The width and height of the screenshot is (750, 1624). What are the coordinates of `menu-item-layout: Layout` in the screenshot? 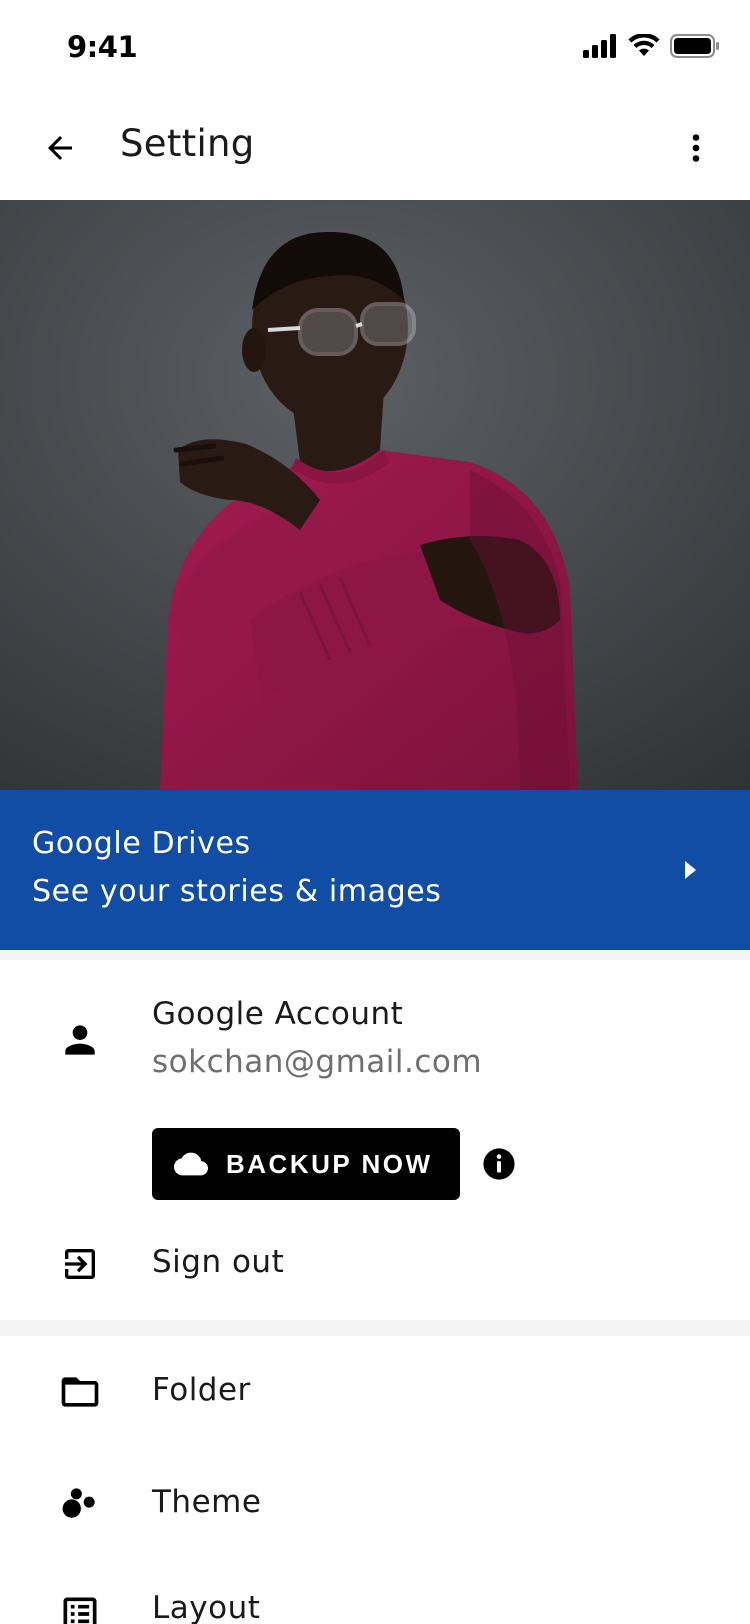 It's located at (206, 1607).